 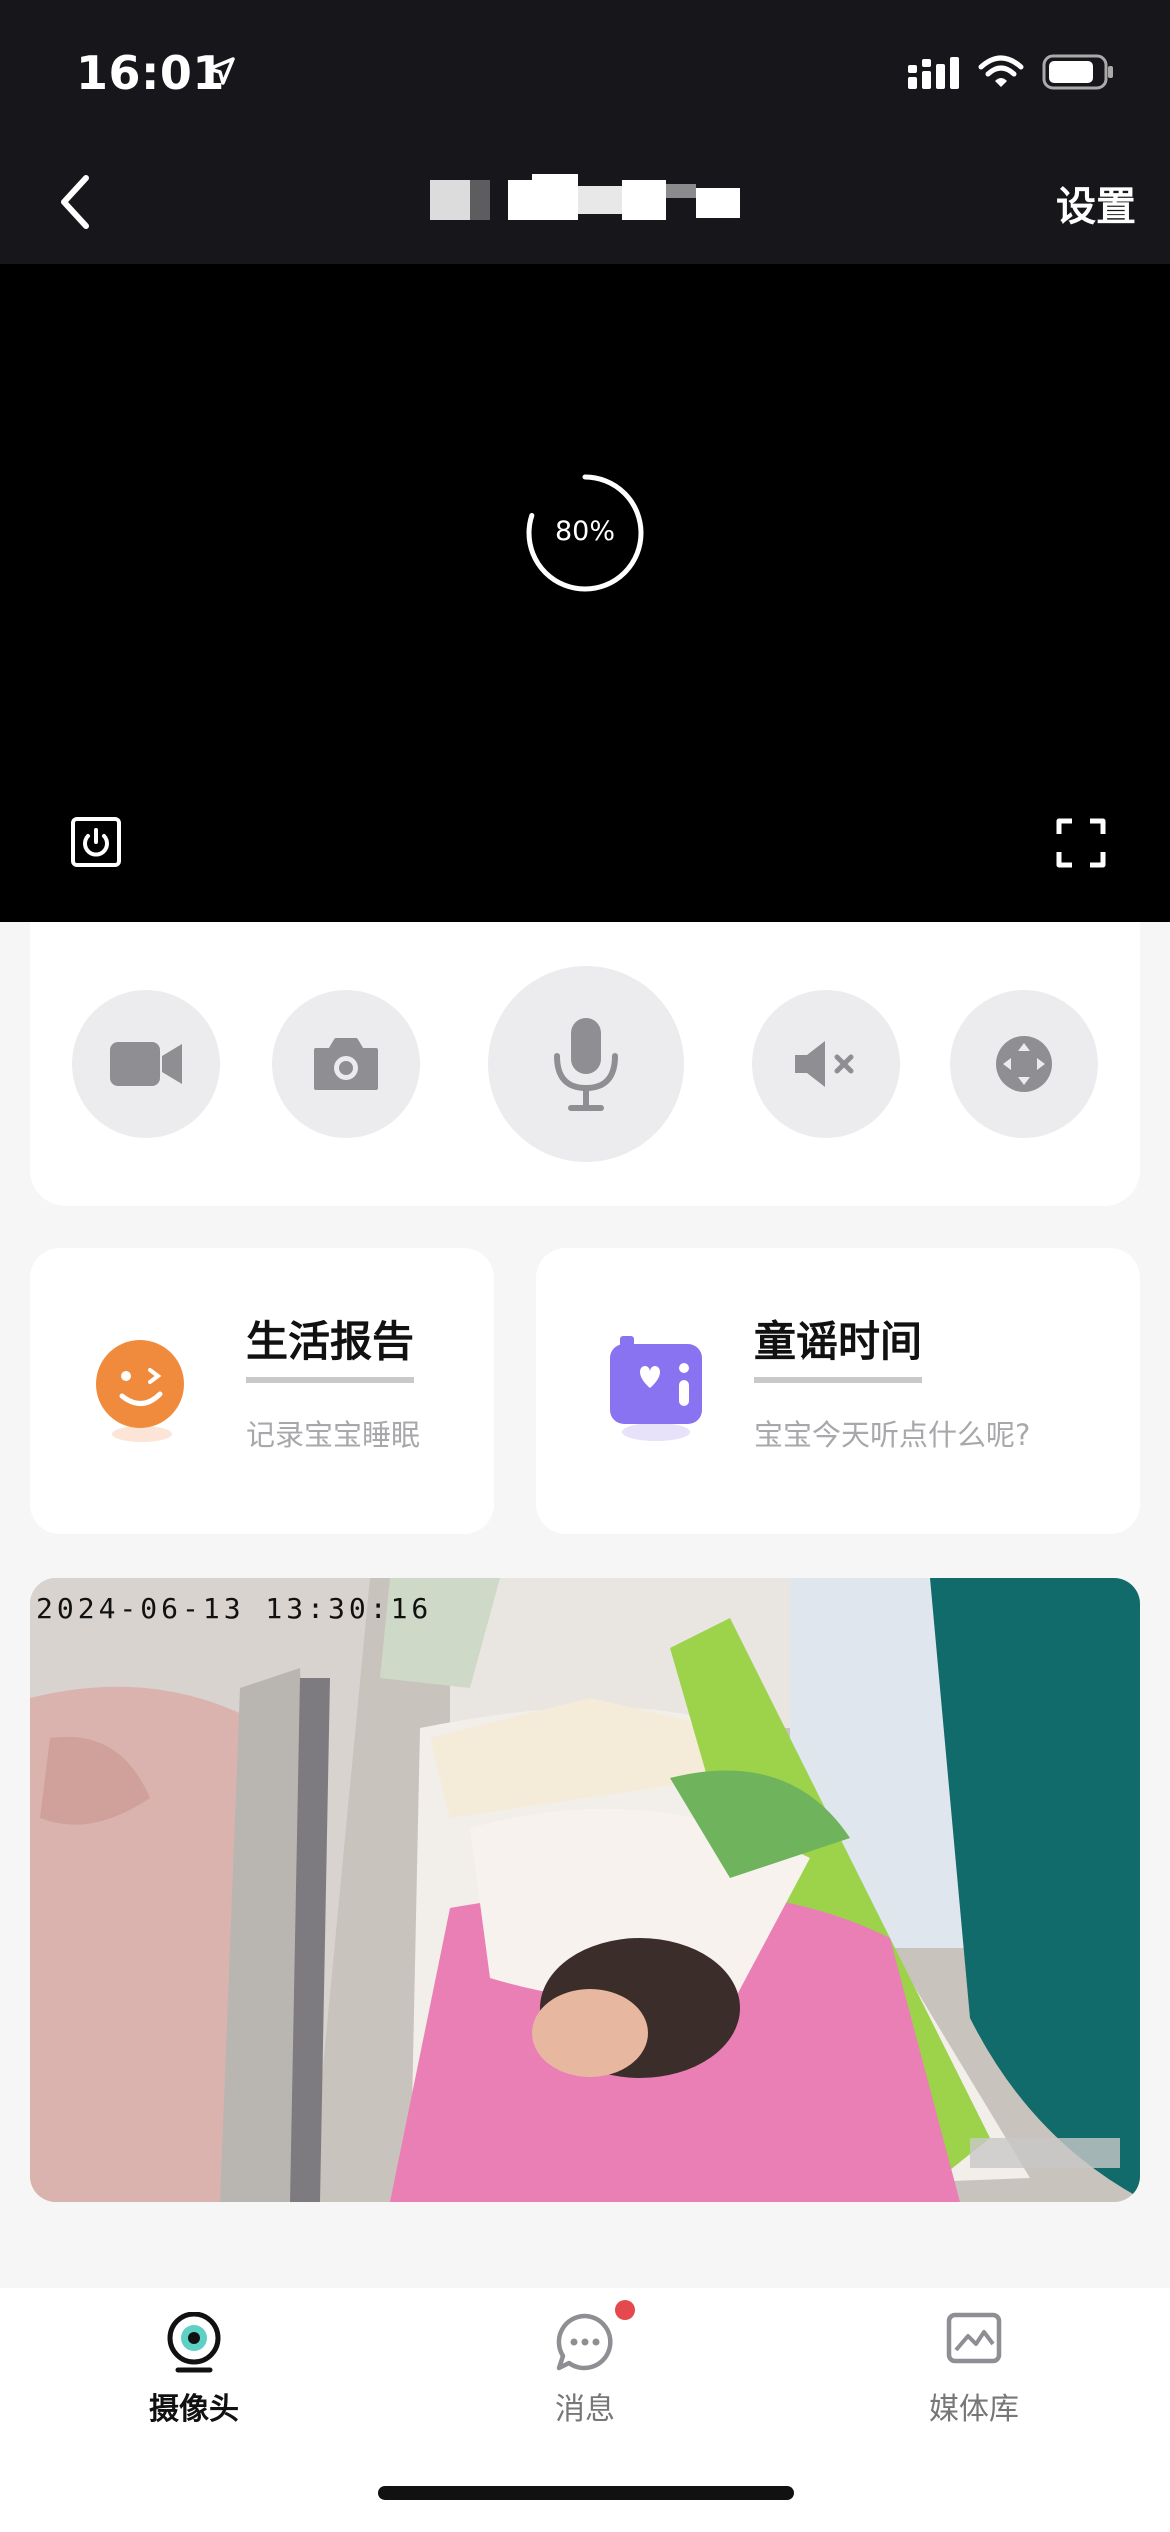 I want to click on nav-bar: 设置, so click(x=585, y=198).